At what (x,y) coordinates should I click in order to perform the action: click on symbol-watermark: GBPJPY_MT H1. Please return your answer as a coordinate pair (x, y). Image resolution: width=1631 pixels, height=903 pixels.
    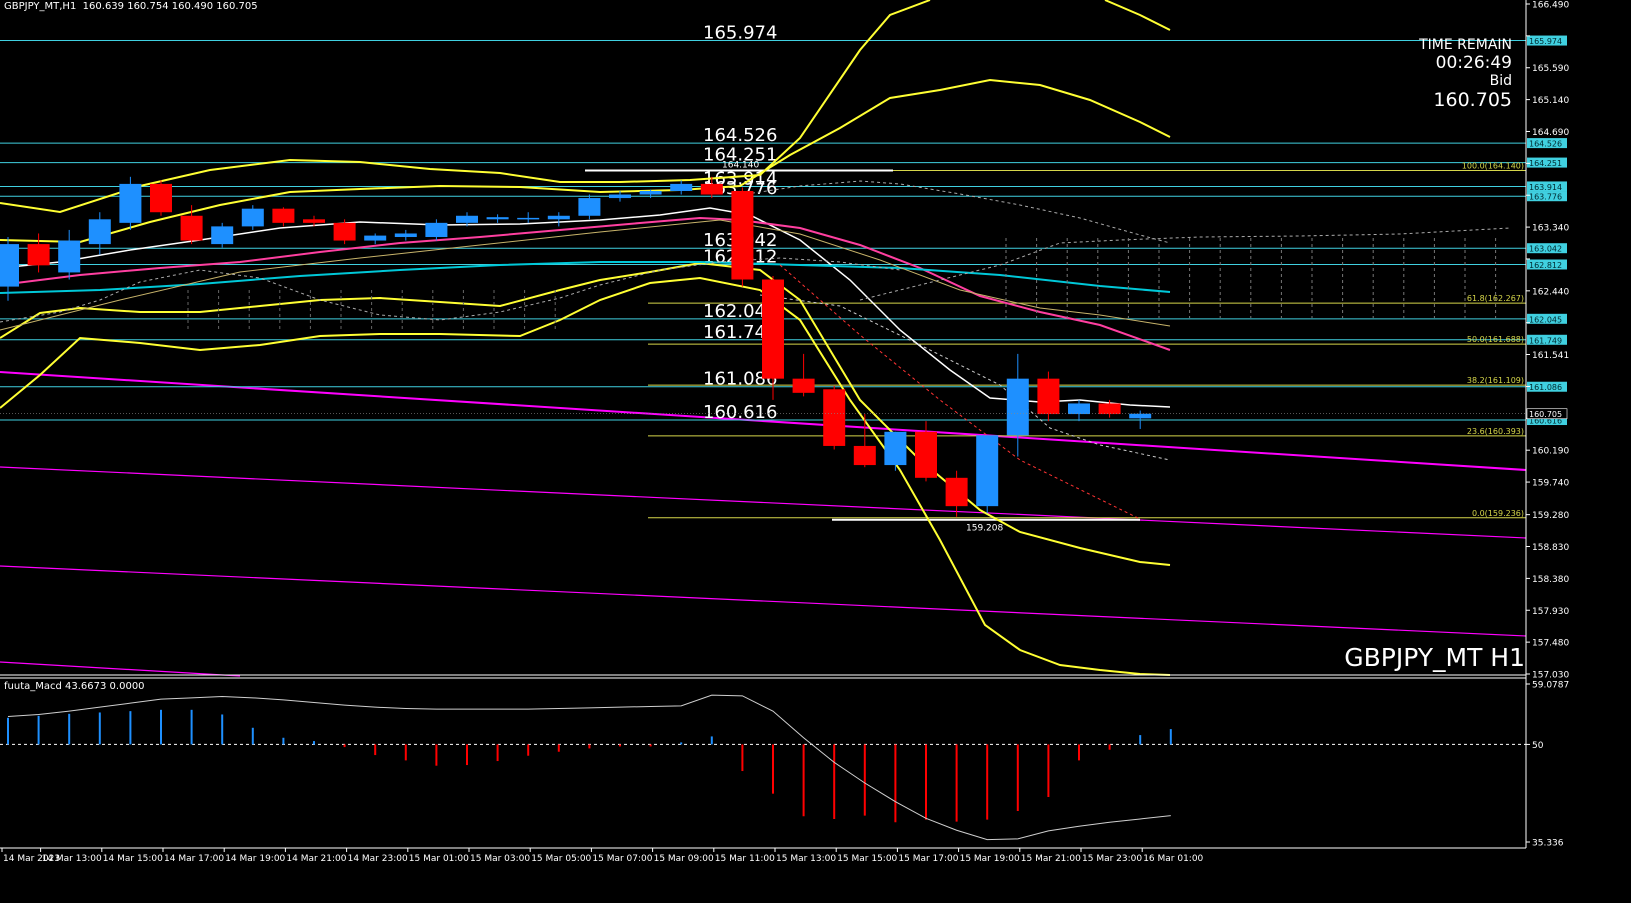
    Looking at the image, I should click on (1434, 657).